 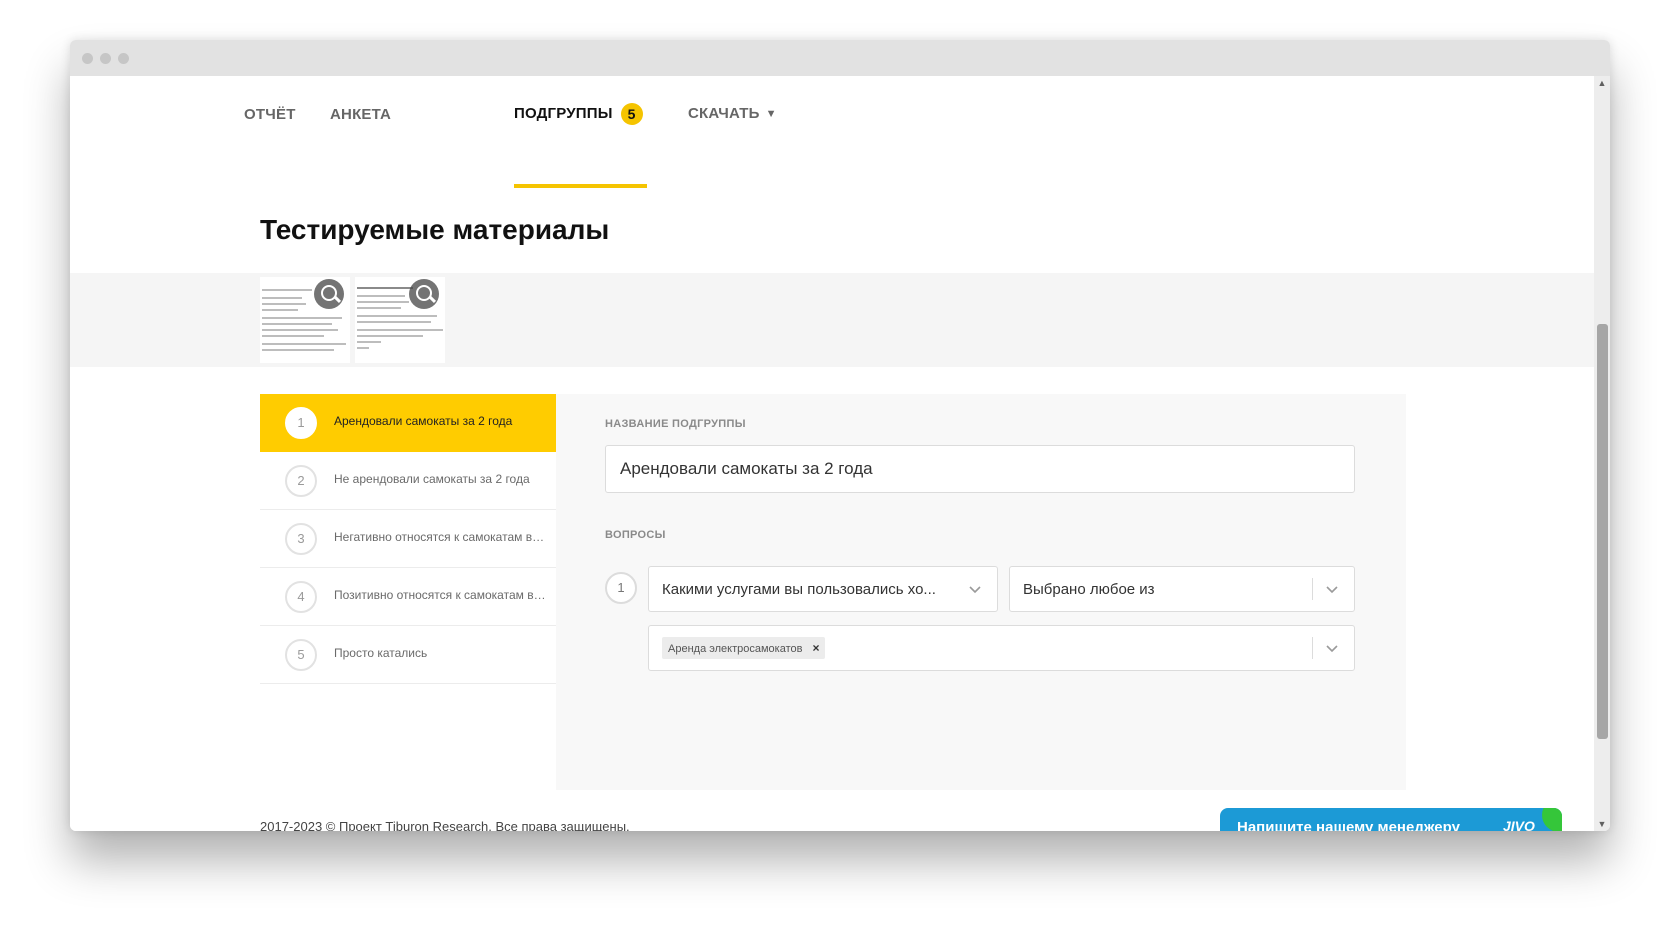 What do you see at coordinates (123, 58) in the screenshot?
I see `window-maximize-dot` at bounding box center [123, 58].